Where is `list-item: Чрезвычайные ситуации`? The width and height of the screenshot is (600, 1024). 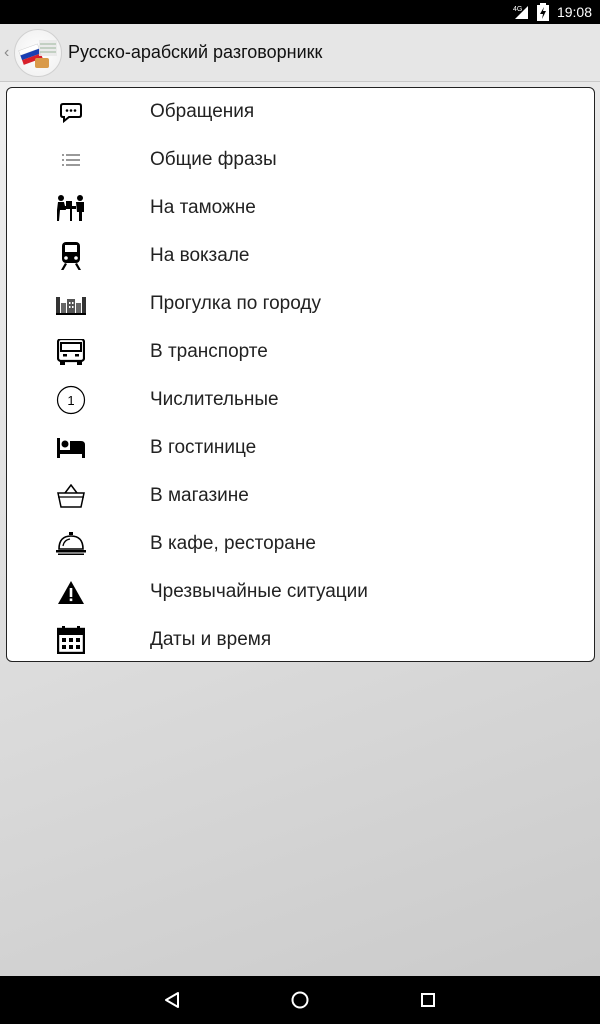 list-item: Чрезвычайные ситуации is located at coordinates (300, 592).